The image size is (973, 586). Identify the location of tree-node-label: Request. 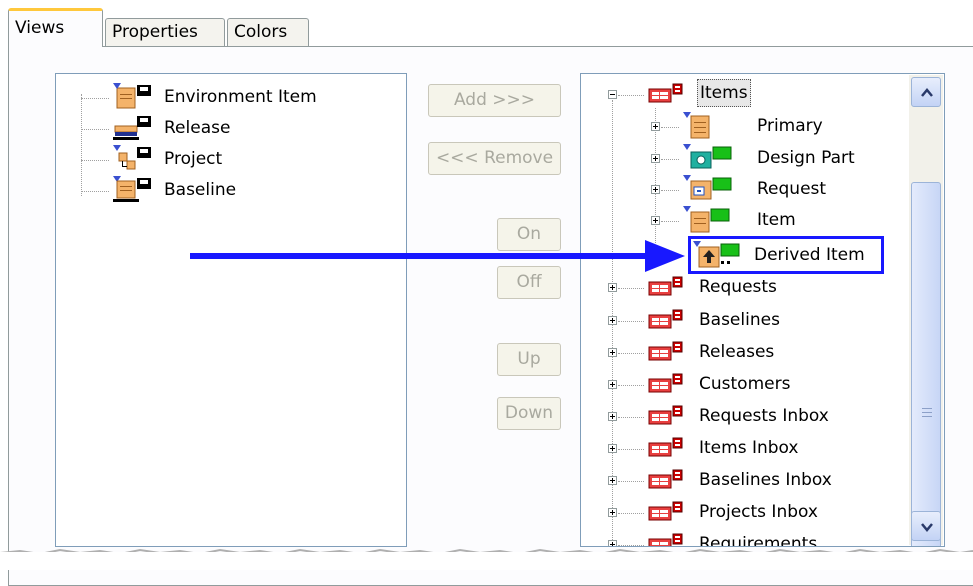
(792, 189).